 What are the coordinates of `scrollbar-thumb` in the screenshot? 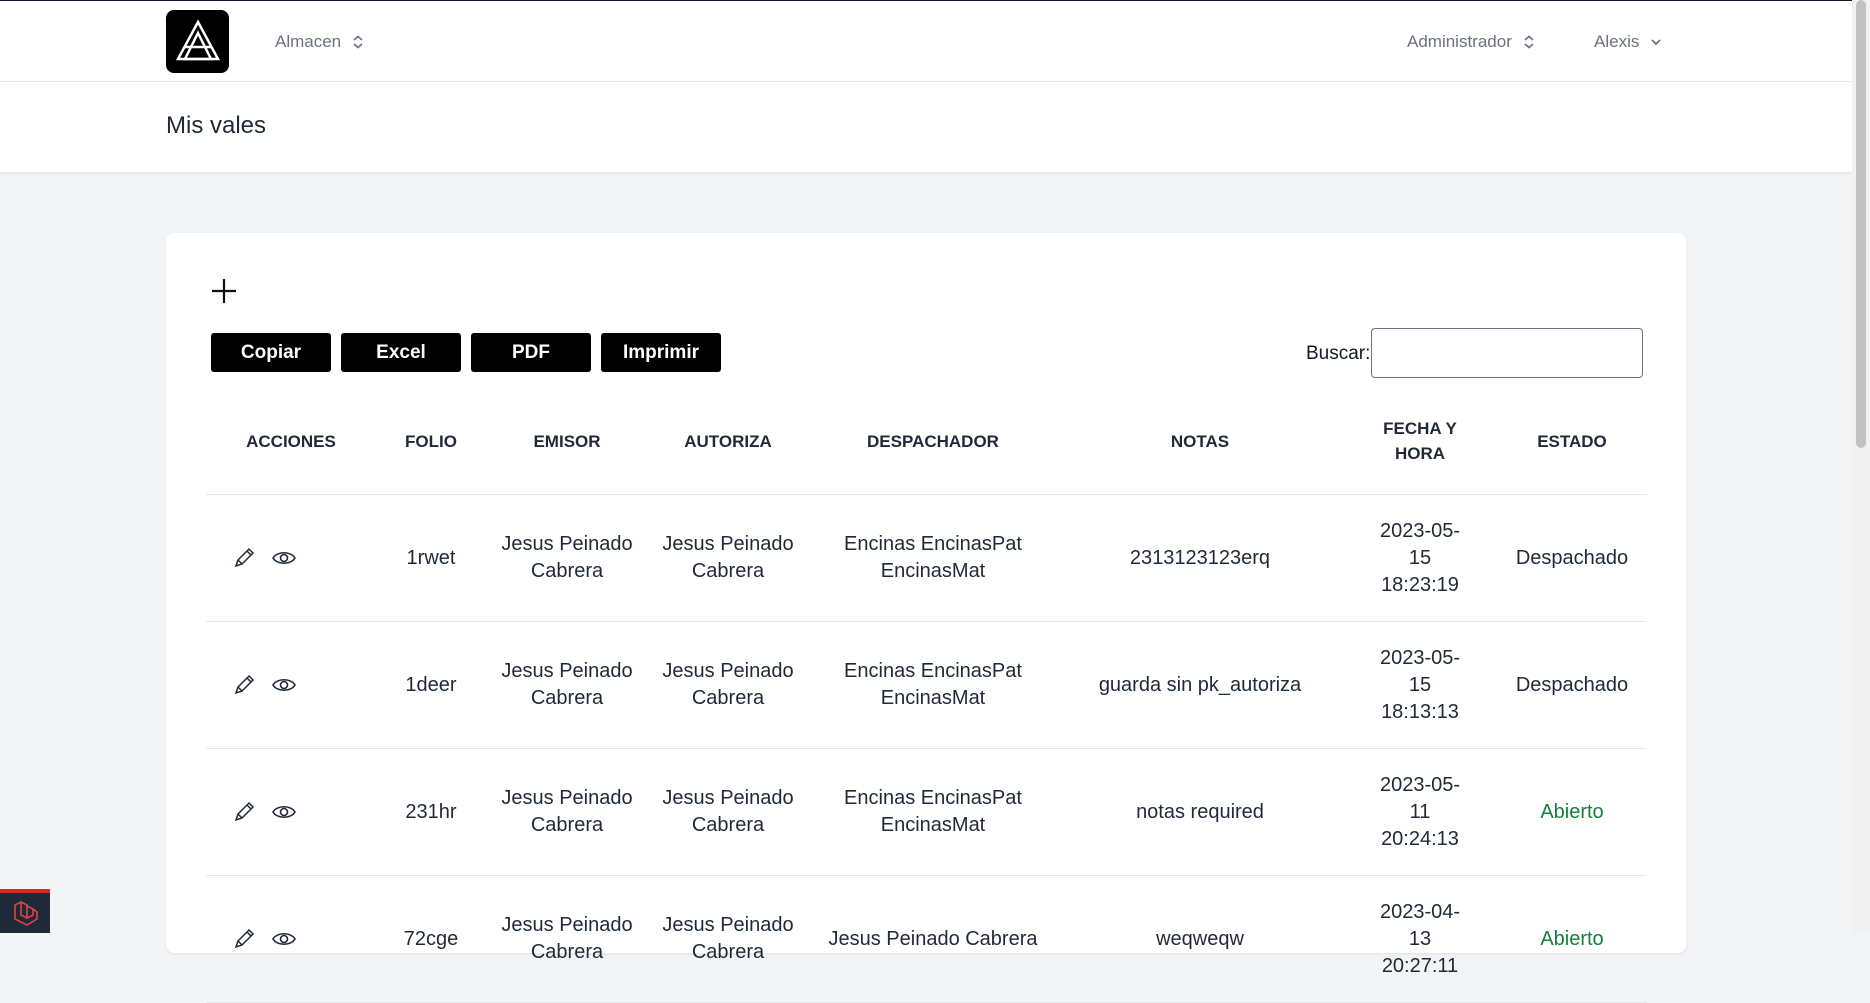 It's located at (1861, 224).